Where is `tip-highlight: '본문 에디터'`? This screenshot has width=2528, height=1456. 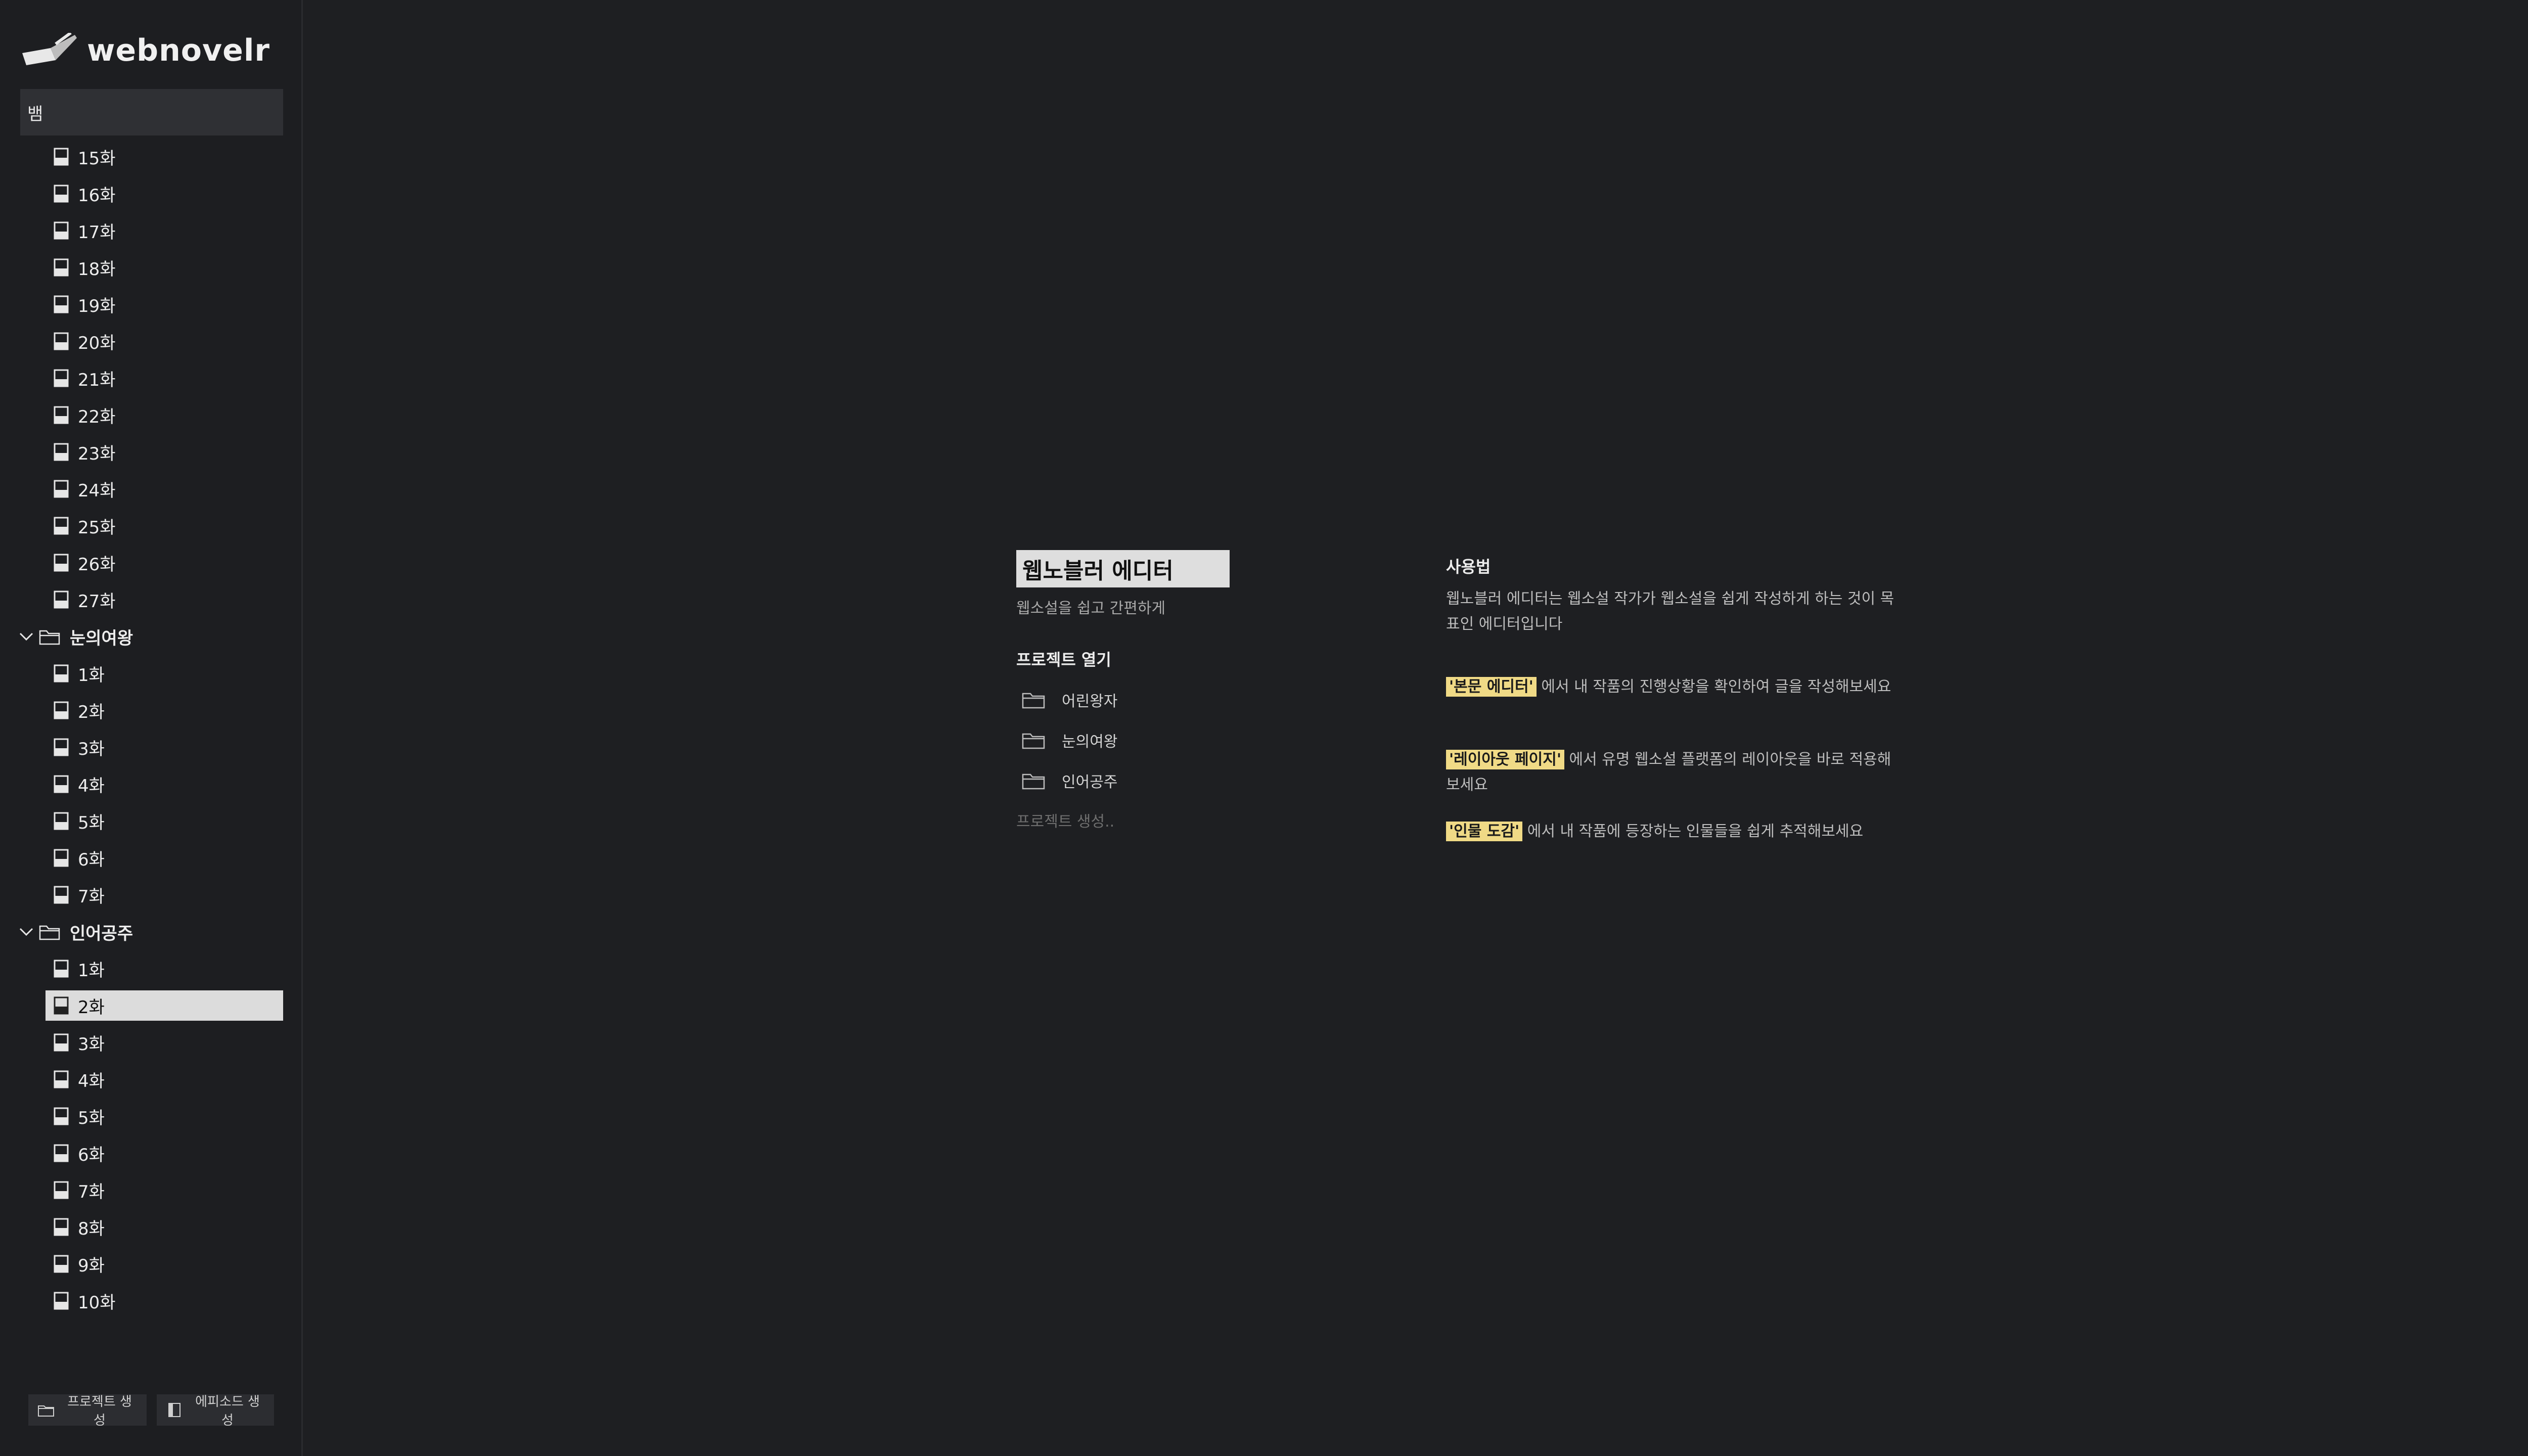
tip-highlight: '본문 에디터' is located at coordinates (1492, 687).